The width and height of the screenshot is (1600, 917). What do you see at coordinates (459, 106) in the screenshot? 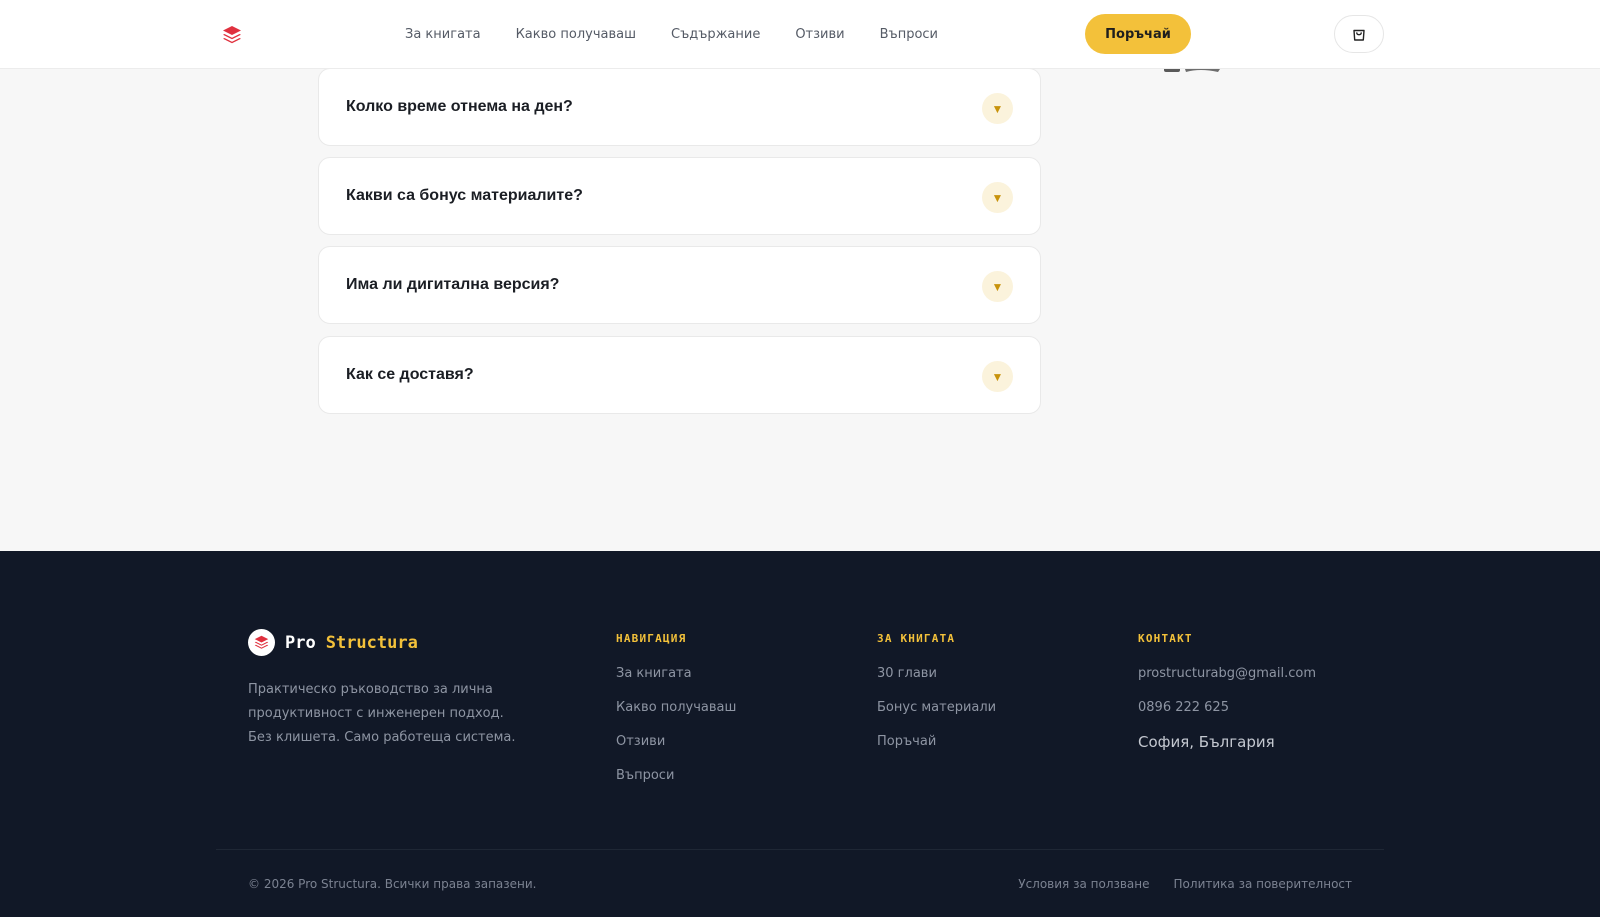
I see `faq-question: Колко време отнема на ден?` at bounding box center [459, 106].